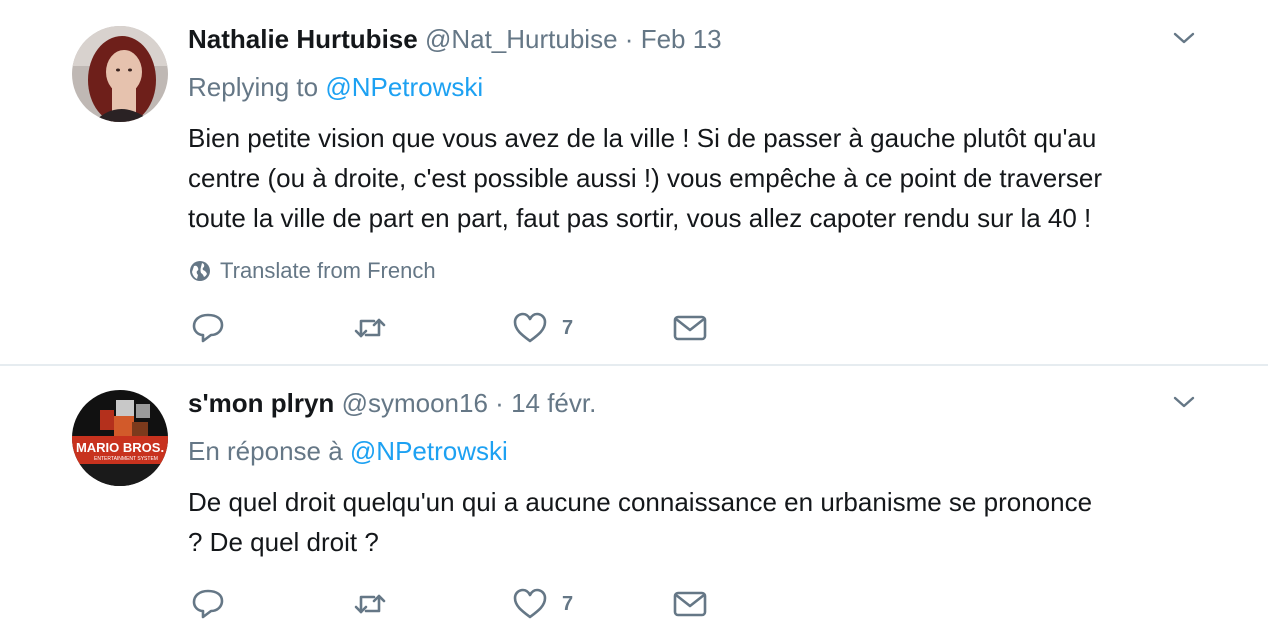  Describe the element at coordinates (328, 270) in the screenshot. I see `translate-label: Translate from French` at that location.